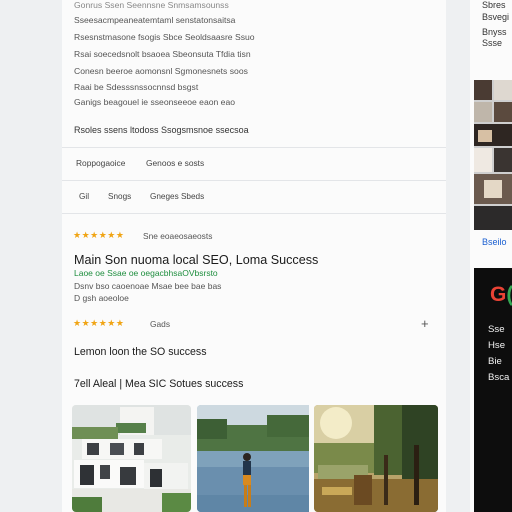 The image size is (512, 512). Describe the element at coordinates (376, 458) in the screenshot. I see `image-thumbnail-forest` at that location.